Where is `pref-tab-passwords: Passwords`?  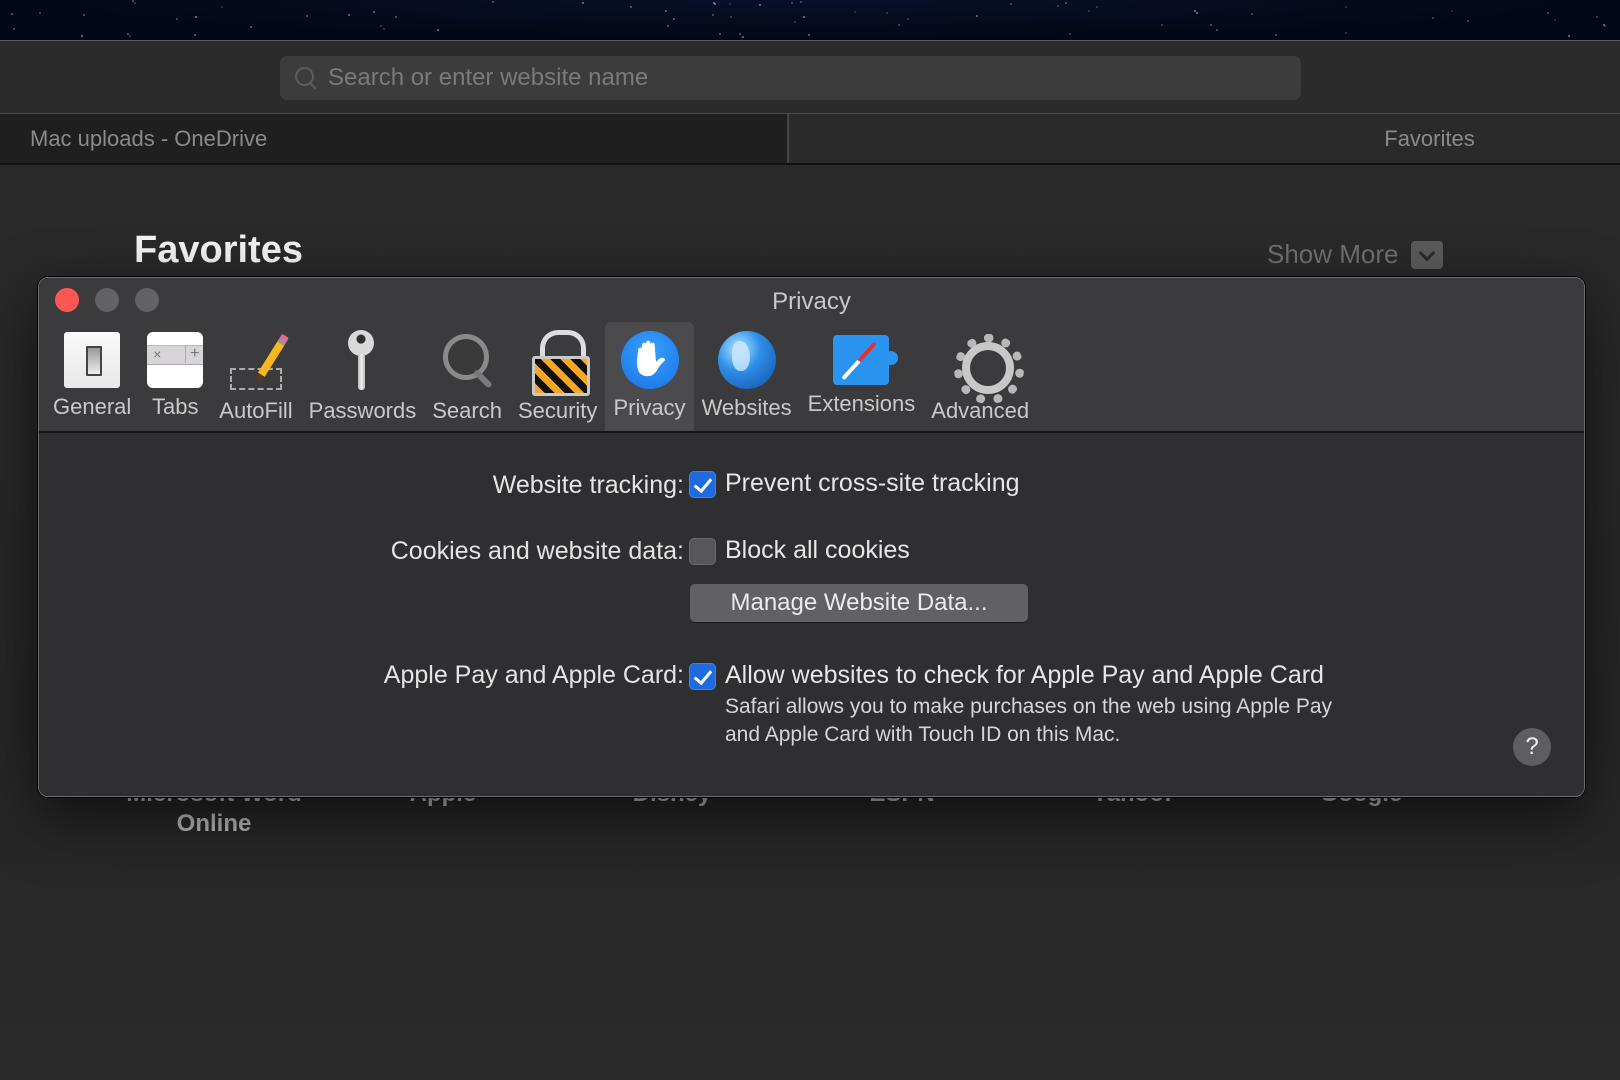
pref-tab-passwords: Passwords is located at coordinates (363, 376).